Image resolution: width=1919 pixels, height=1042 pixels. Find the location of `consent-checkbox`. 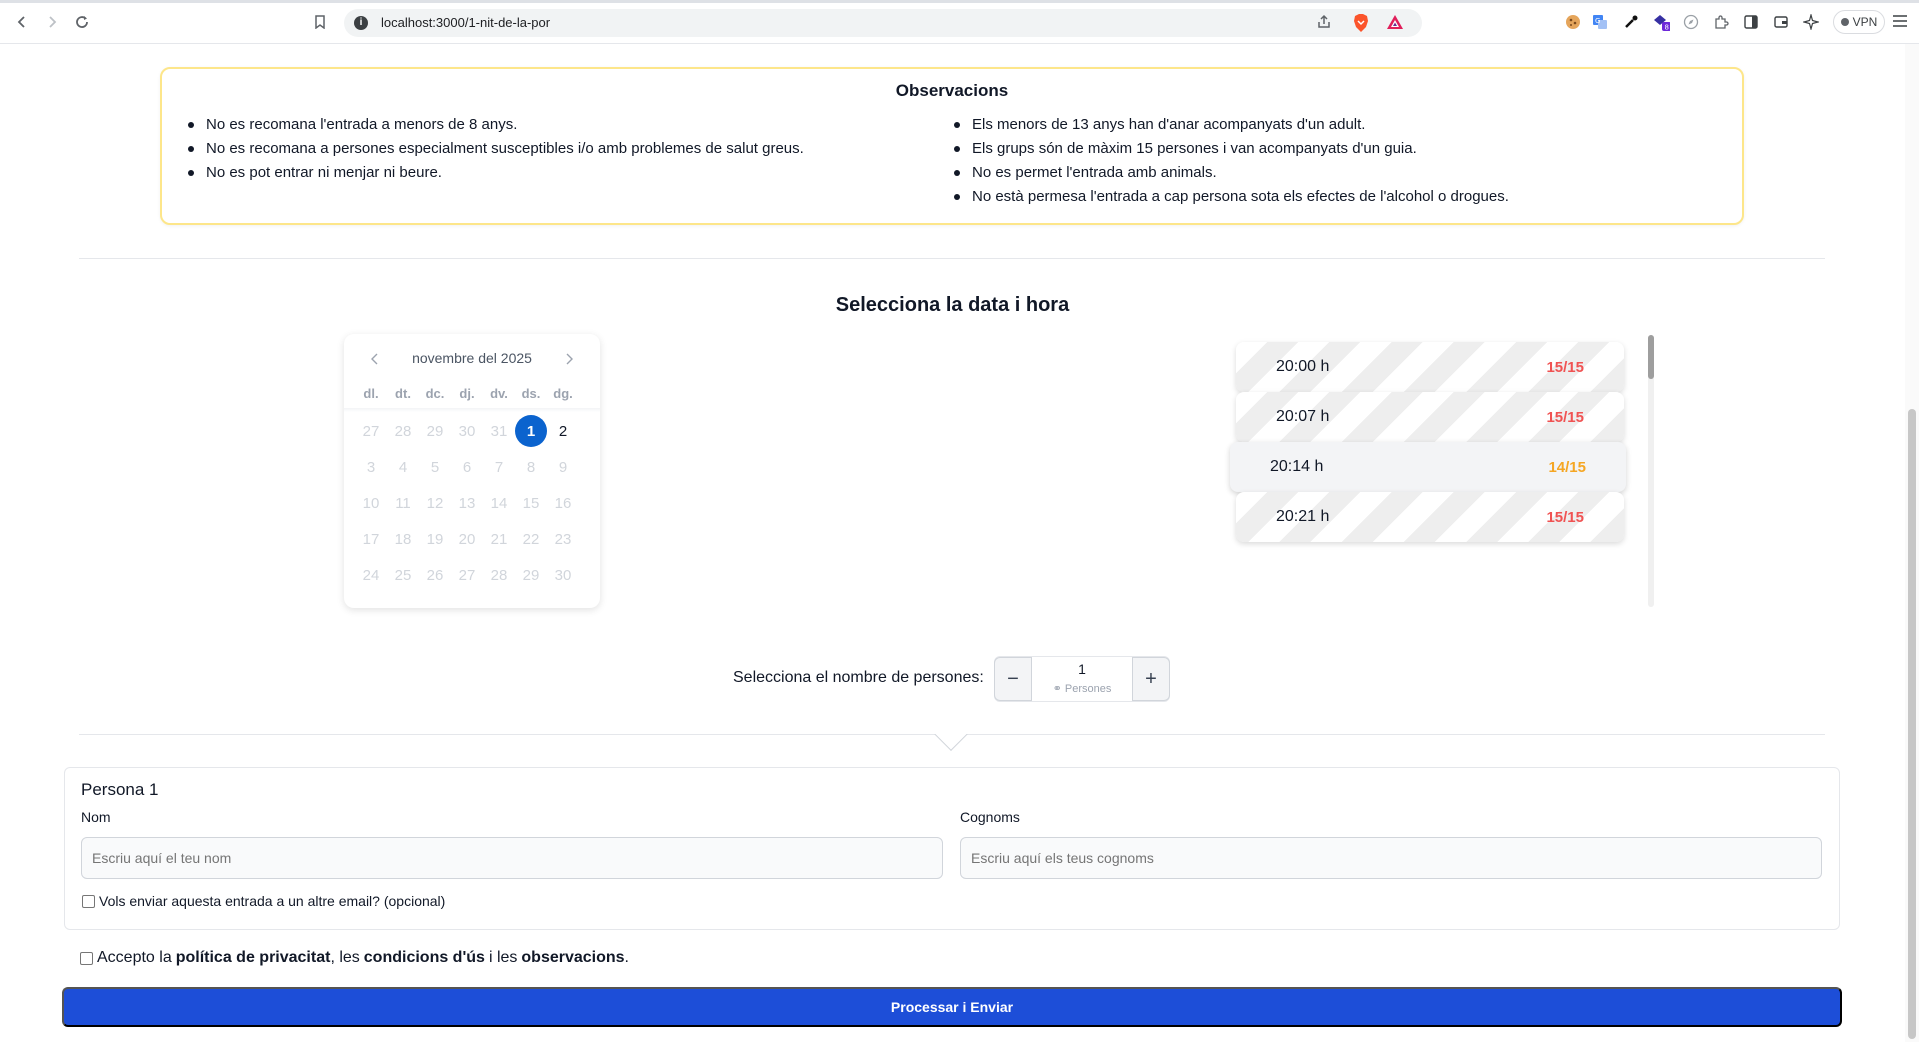

consent-checkbox is located at coordinates (86, 958).